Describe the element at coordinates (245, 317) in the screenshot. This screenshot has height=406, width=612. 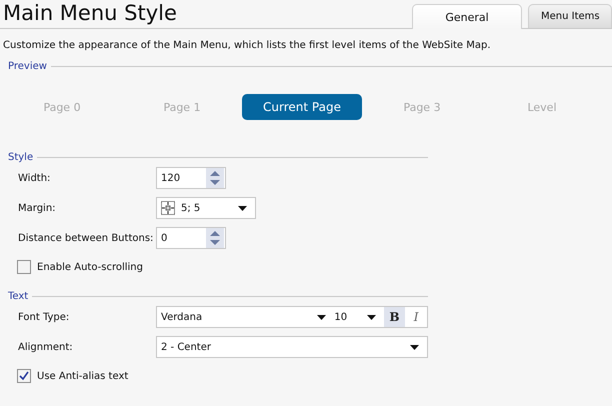
I see `font-dropdown: Verdana` at that location.